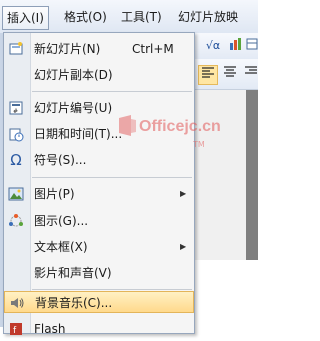 The width and height of the screenshot is (320, 341). Describe the element at coordinates (252, 46) in the screenshot. I see `table-icon` at that location.